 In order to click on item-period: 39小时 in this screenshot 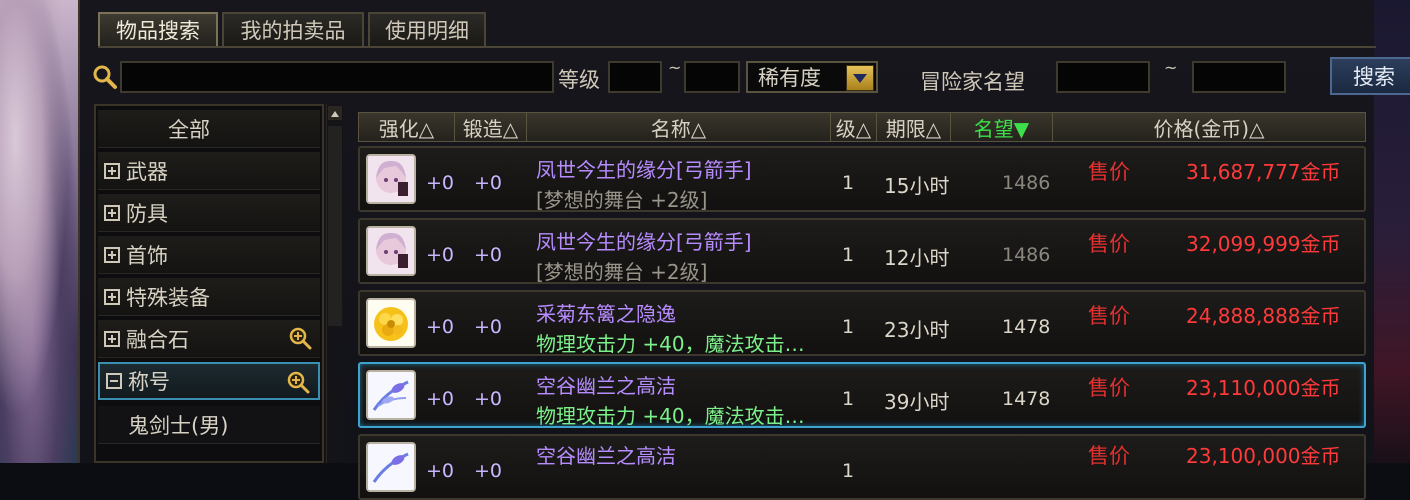, I will do `click(917, 402)`.